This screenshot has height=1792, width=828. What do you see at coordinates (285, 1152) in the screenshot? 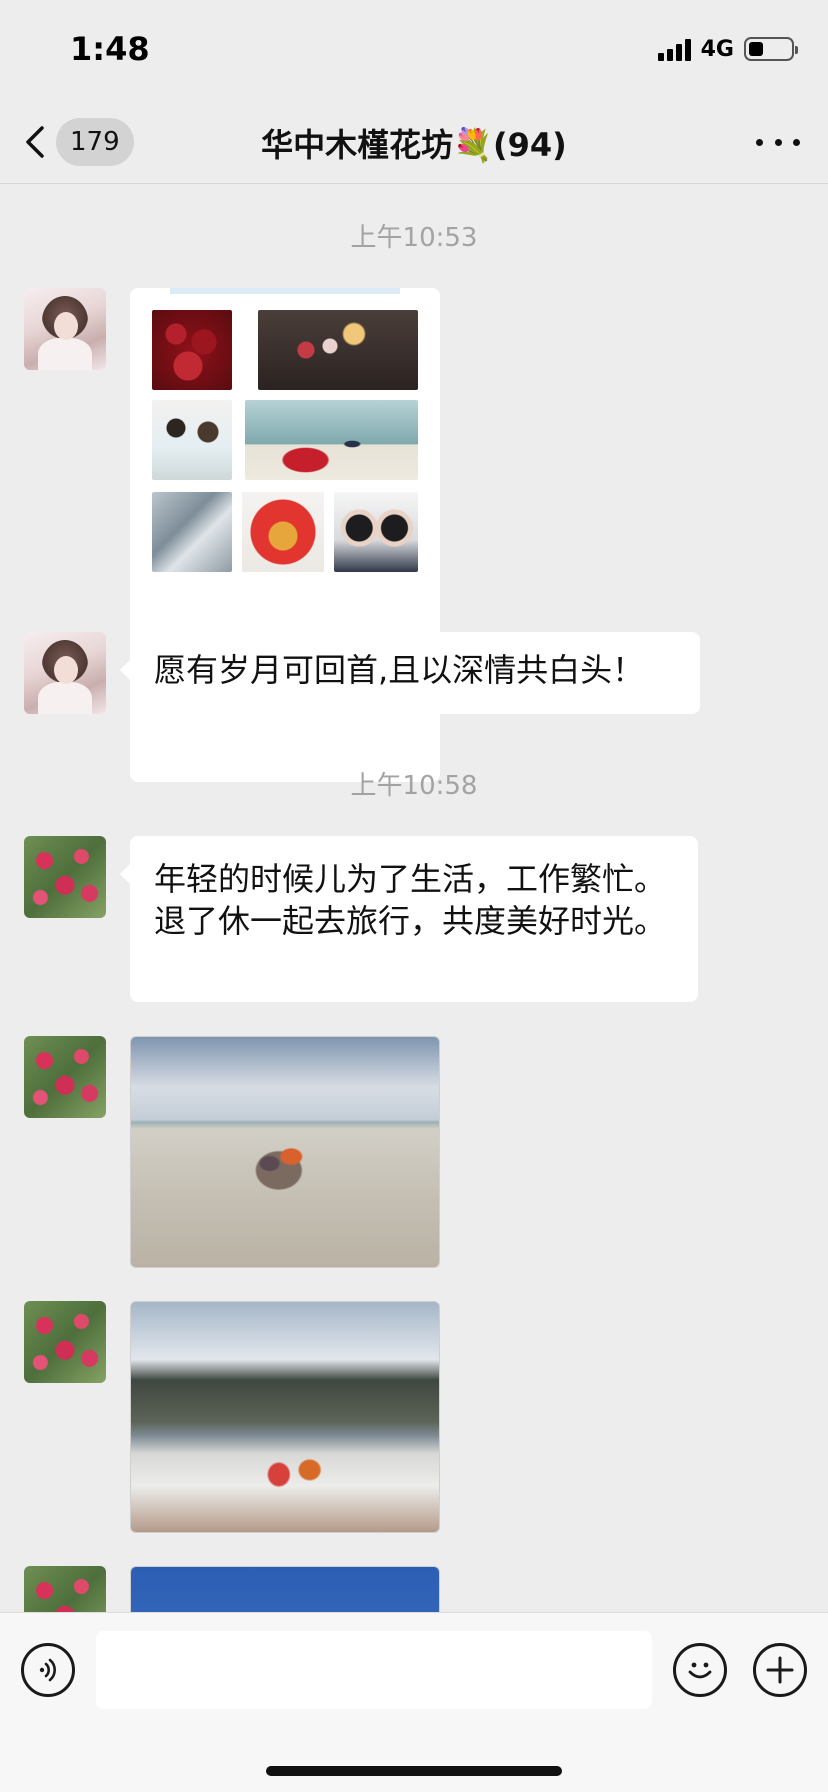
I see `image-message-beach` at bounding box center [285, 1152].